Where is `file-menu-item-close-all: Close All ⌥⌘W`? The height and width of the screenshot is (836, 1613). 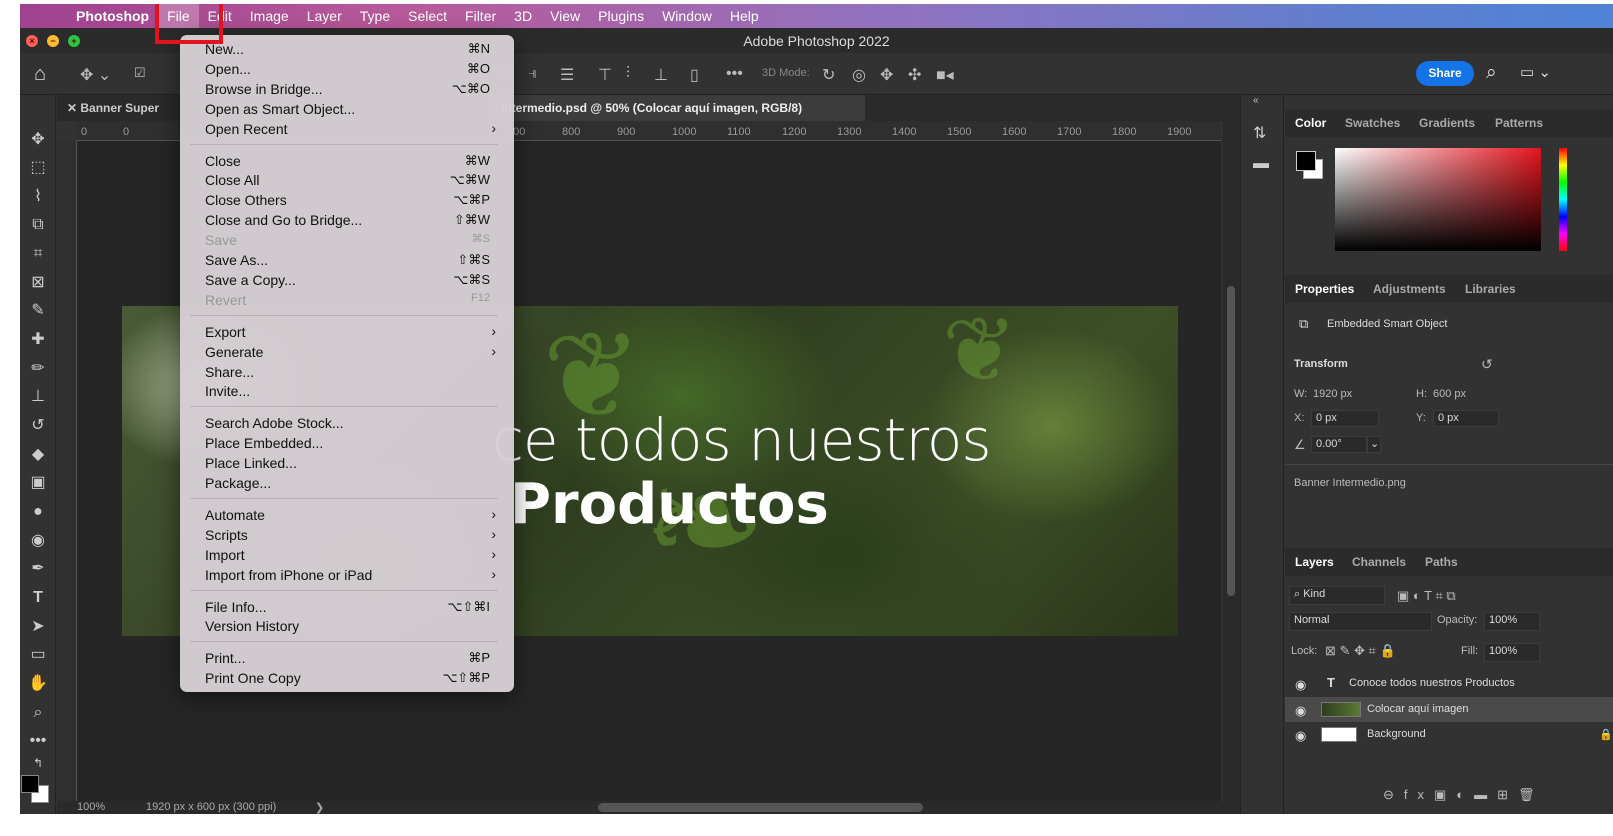 file-menu-item-close-all: Close All ⌥⌘W is located at coordinates (347, 180).